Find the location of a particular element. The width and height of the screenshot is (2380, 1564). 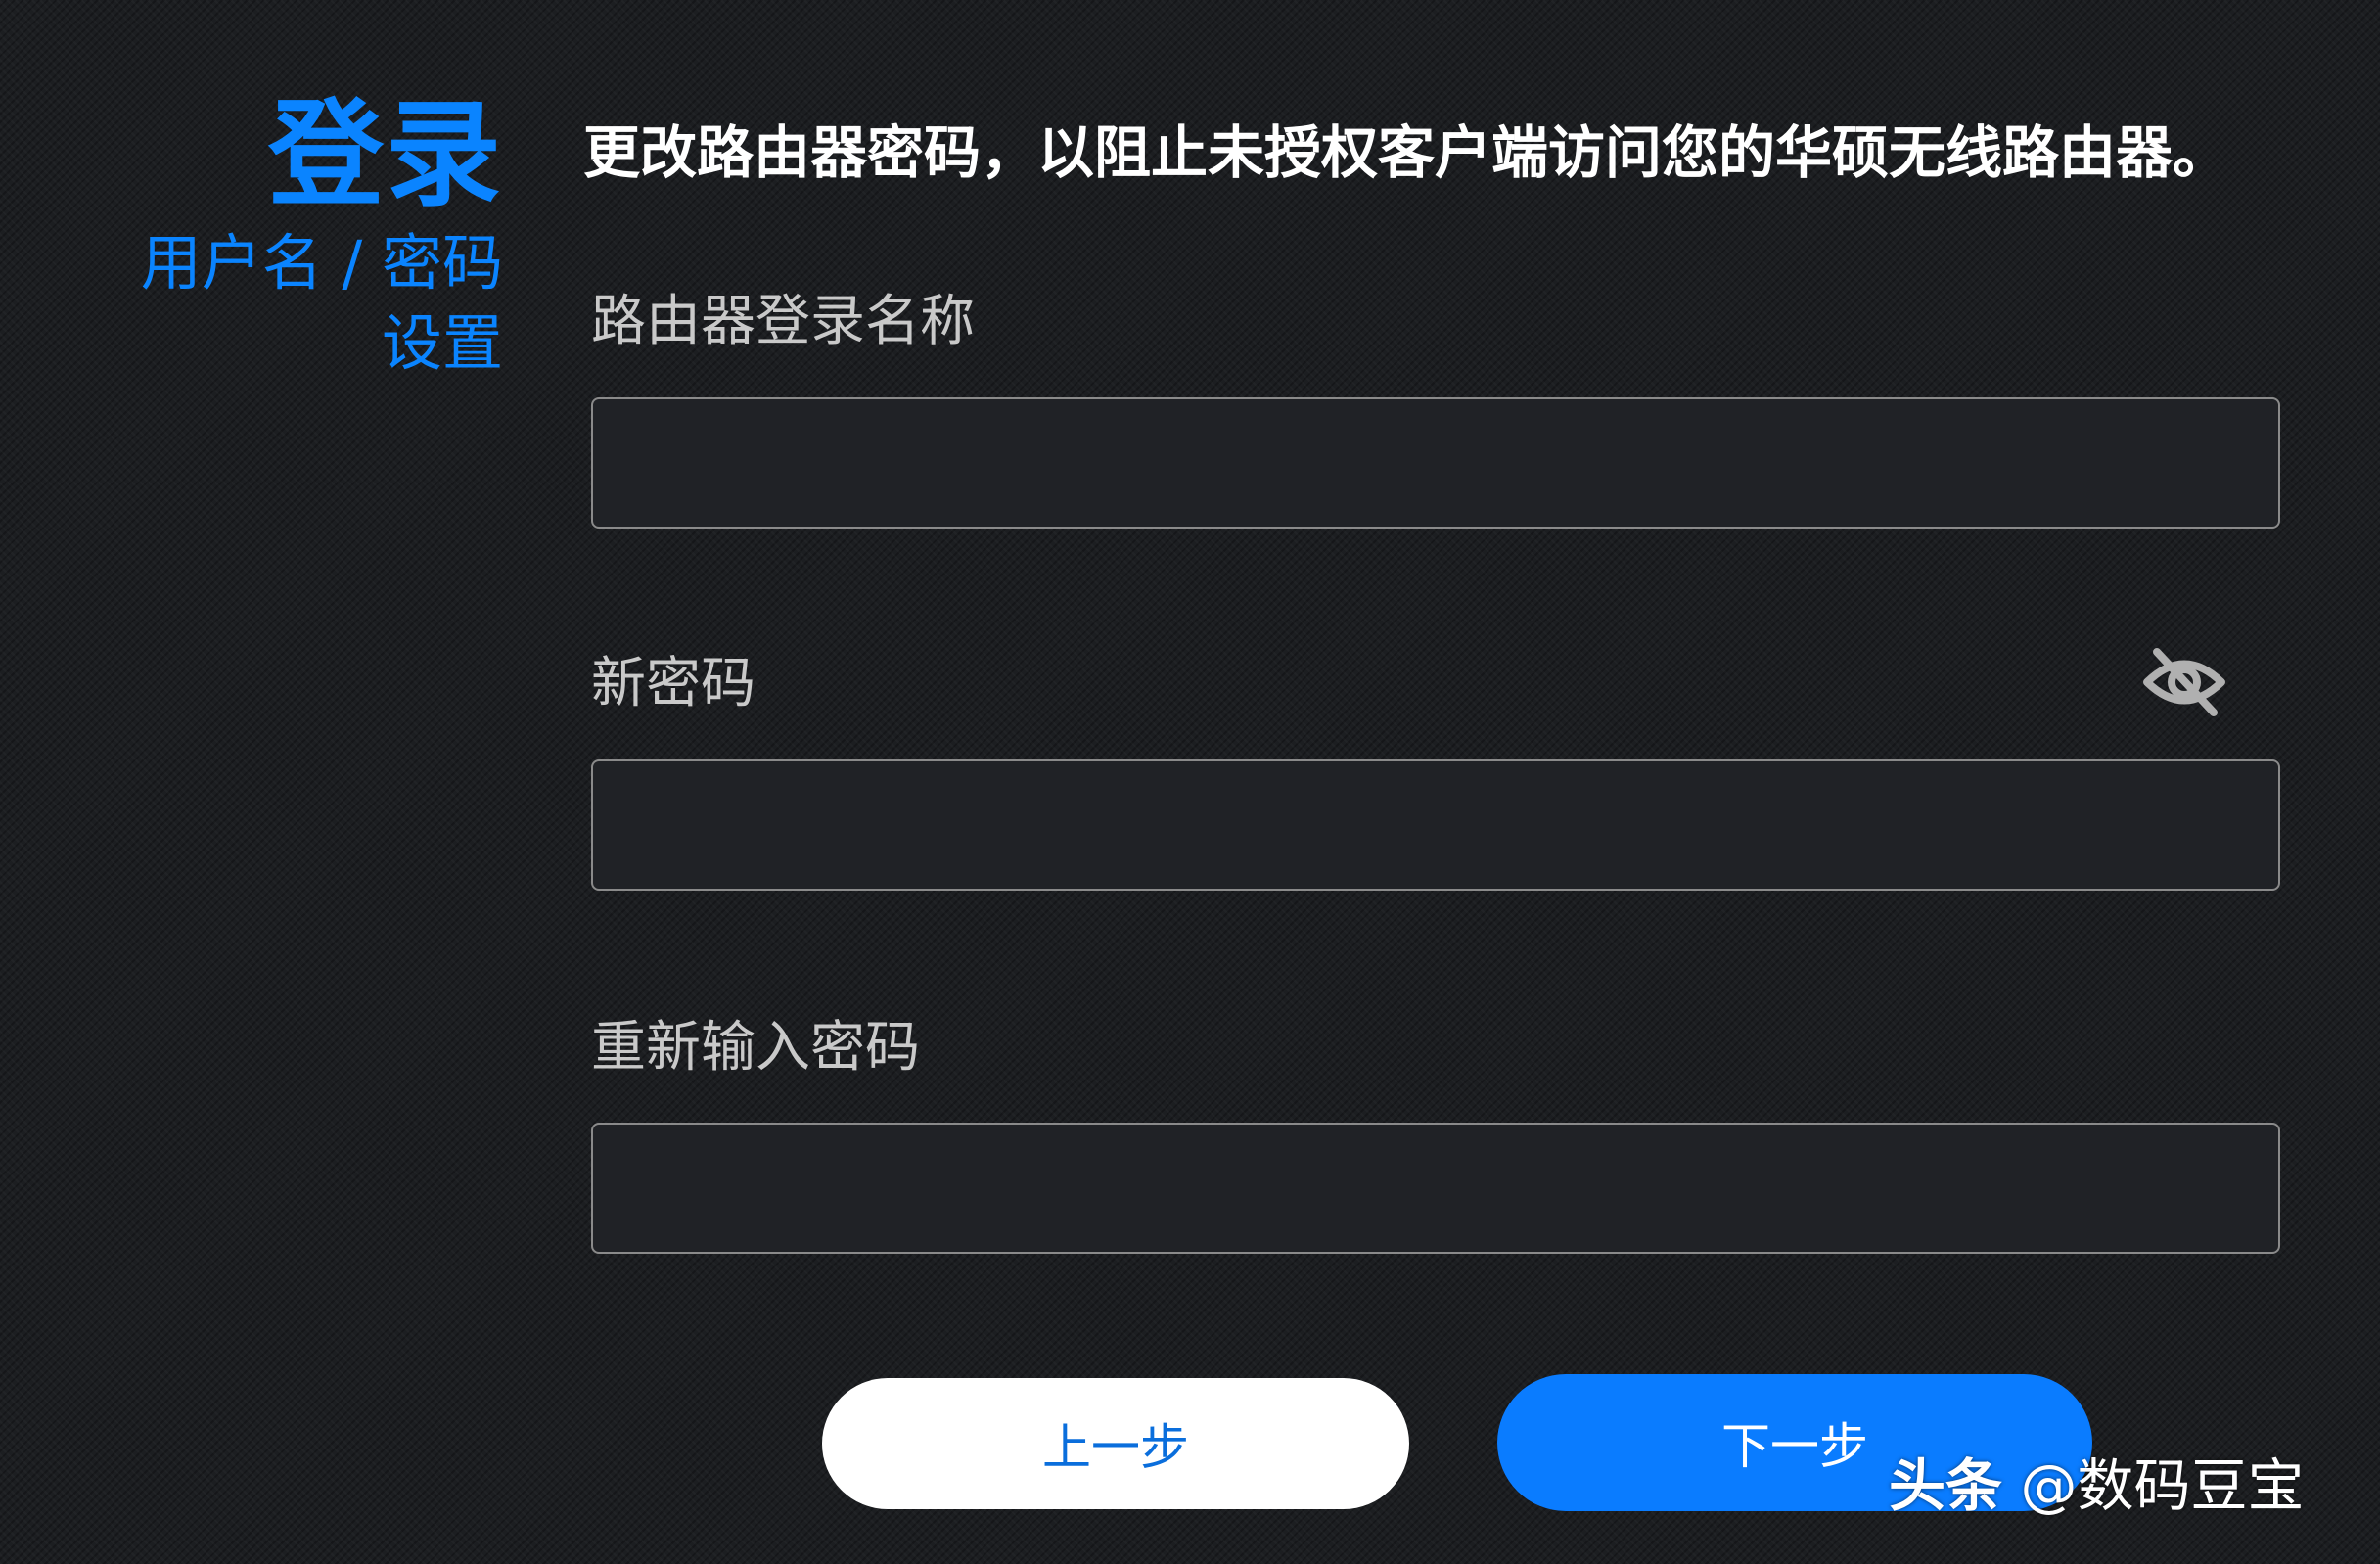

watermark-brand: 头条 is located at coordinates (1946, 1486).